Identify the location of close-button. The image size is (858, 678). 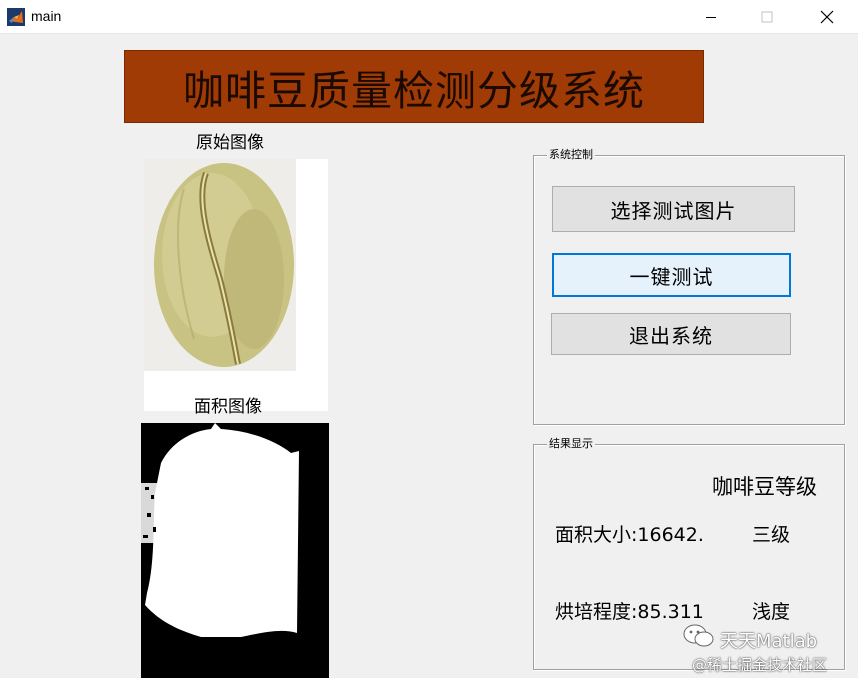
(827, 17).